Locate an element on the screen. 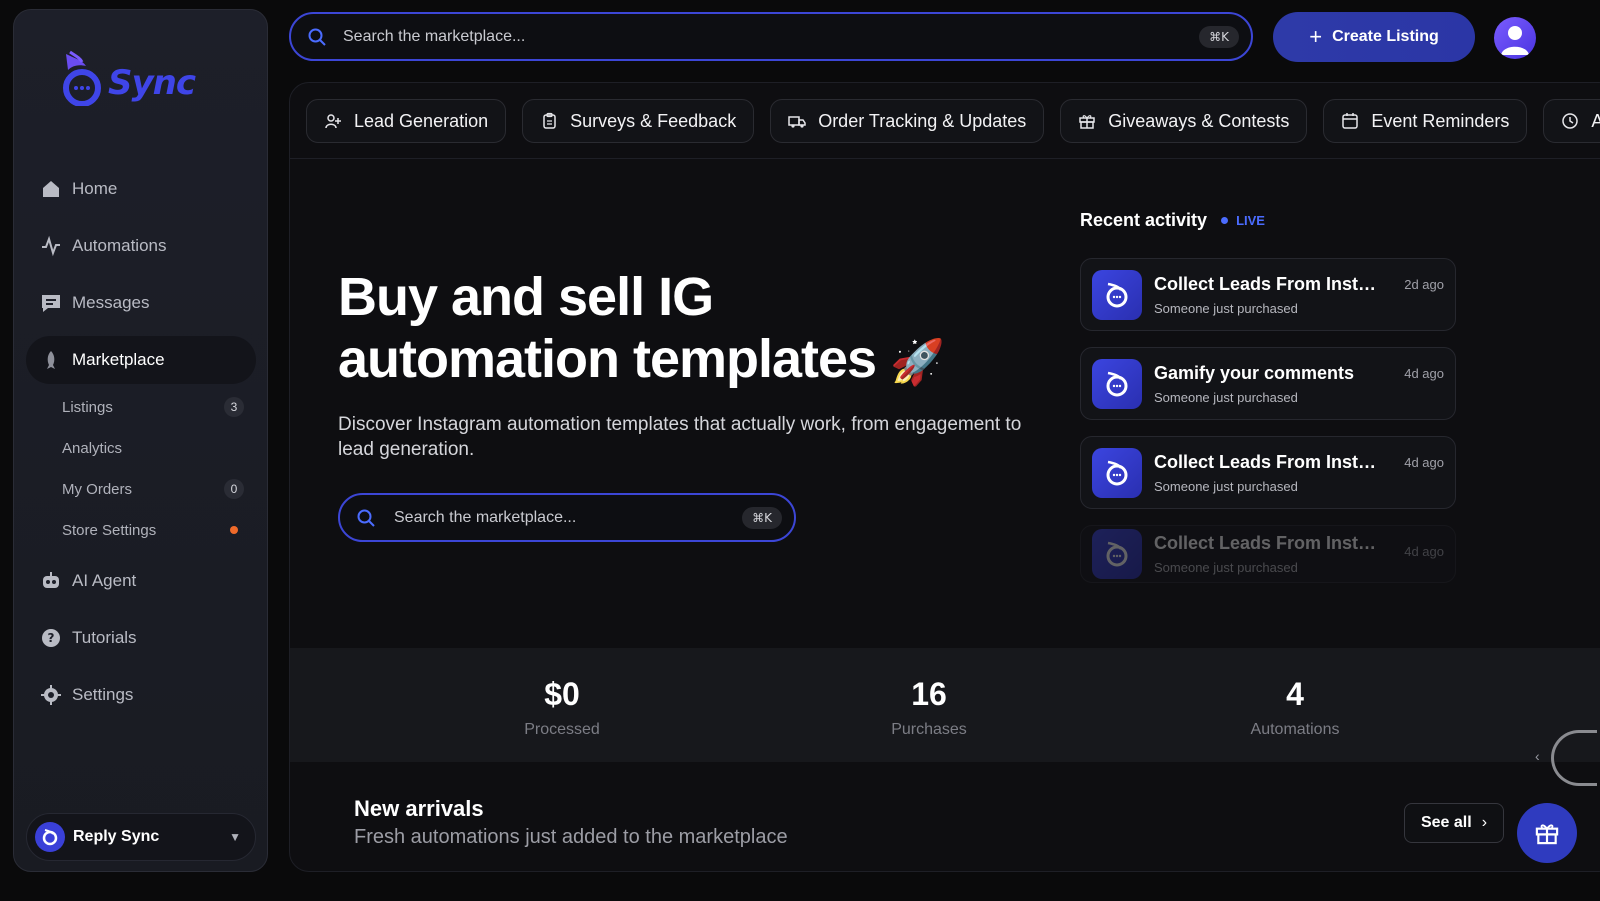 This screenshot has width=1600, height=901. message-icon is located at coordinates (51, 303).